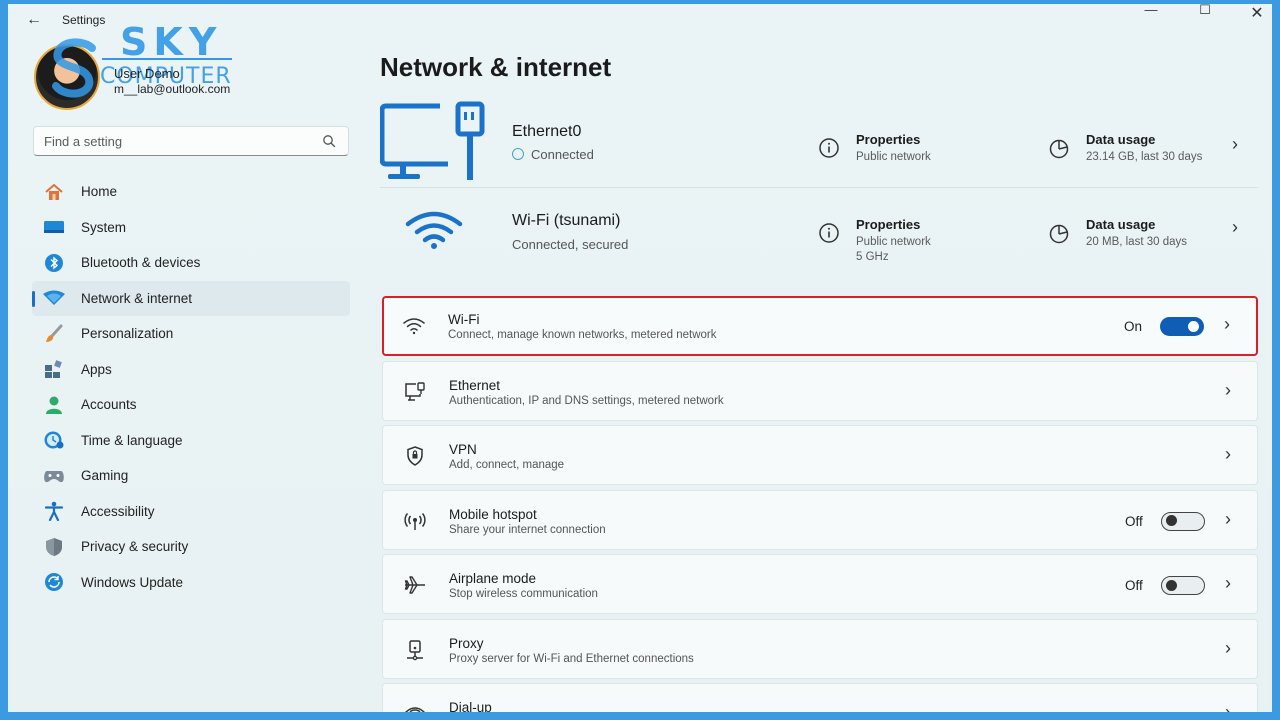 Image resolution: width=1280 pixels, height=720 pixels. Describe the element at coordinates (54, 369) in the screenshot. I see `apps-icon` at that location.